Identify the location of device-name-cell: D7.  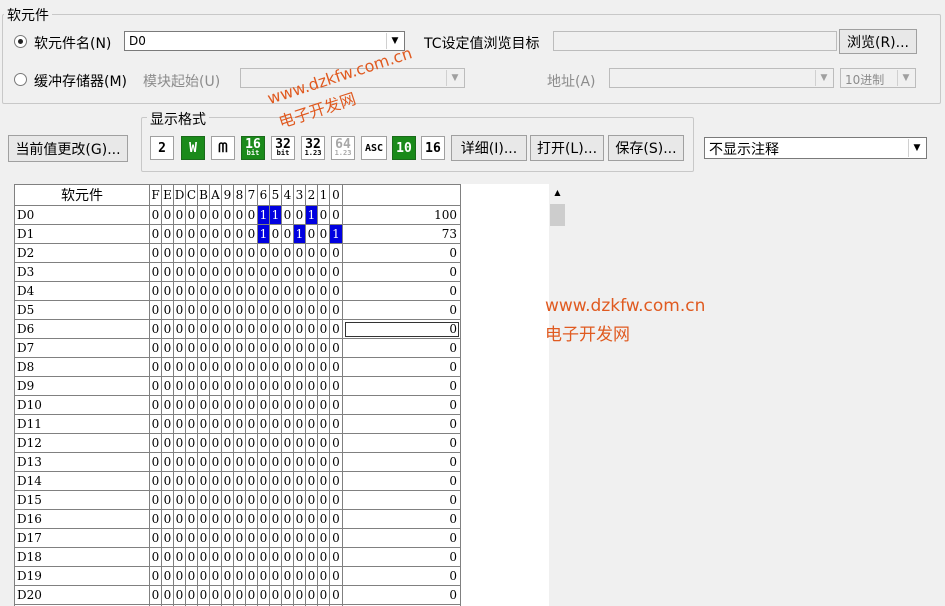
(82, 348).